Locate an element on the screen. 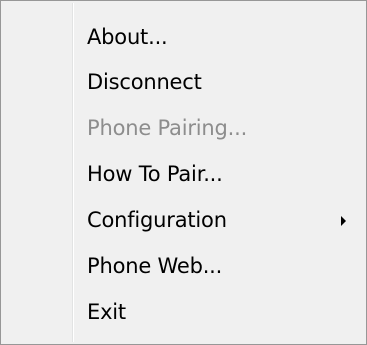 The height and width of the screenshot is (345, 367). chevron-right-icon is located at coordinates (343, 221).